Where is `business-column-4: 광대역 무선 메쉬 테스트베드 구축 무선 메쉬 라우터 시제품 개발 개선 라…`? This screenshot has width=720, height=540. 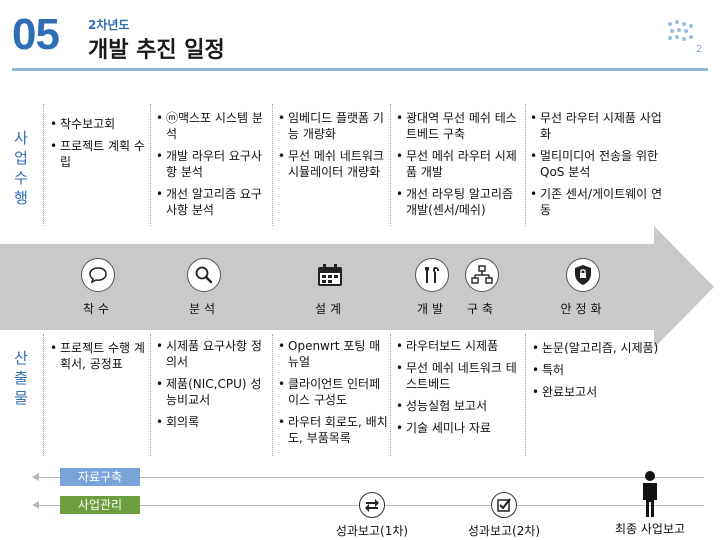 business-column-4: 광대역 무선 메쉬 테스트베드 구축 무선 메쉬 라우터 시제품 개발 개선 라… is located at coordinates (458, 167).